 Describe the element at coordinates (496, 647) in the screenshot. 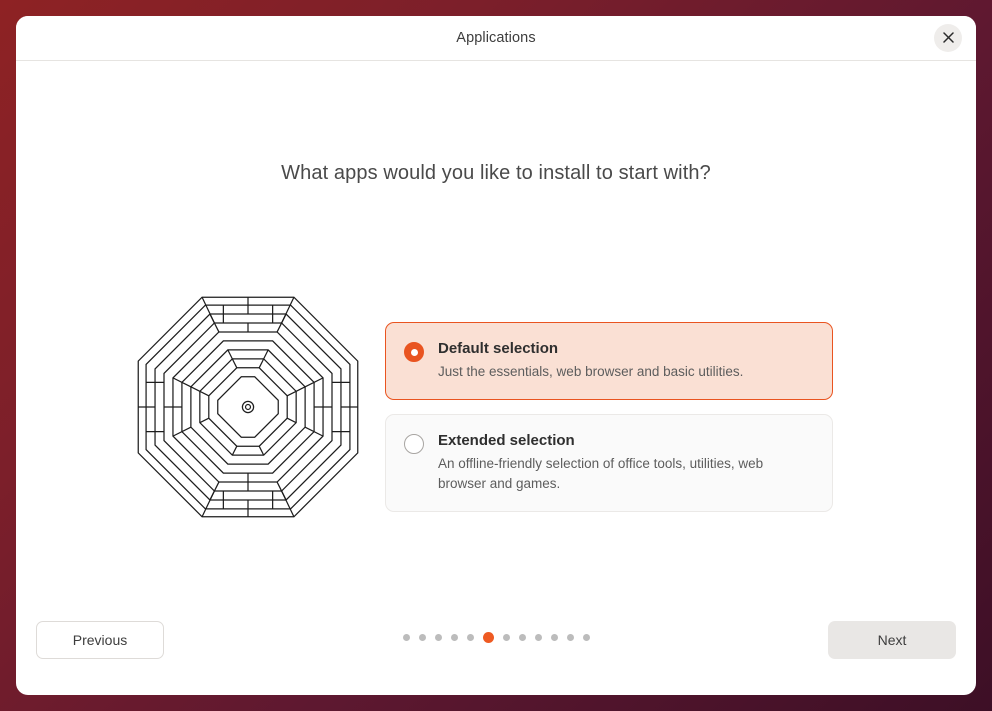

I see `window-footer: Previous Next` at that location.